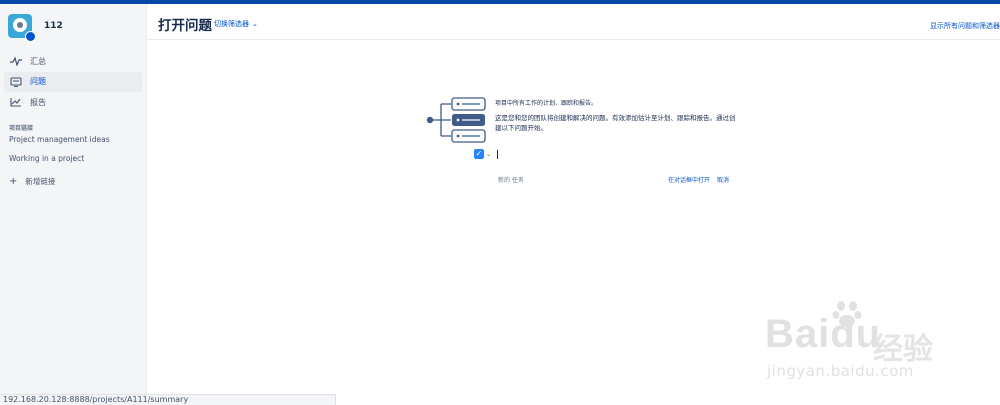  What do you see at coordinates (73, 61) in the screenshot?
I see `sidebar-item-summary: 汇总` at bounding box center [73, 61].